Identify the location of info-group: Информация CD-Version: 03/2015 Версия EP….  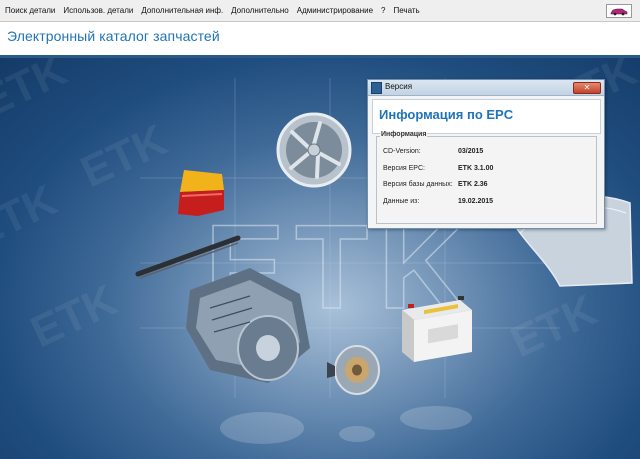
(486, 177).